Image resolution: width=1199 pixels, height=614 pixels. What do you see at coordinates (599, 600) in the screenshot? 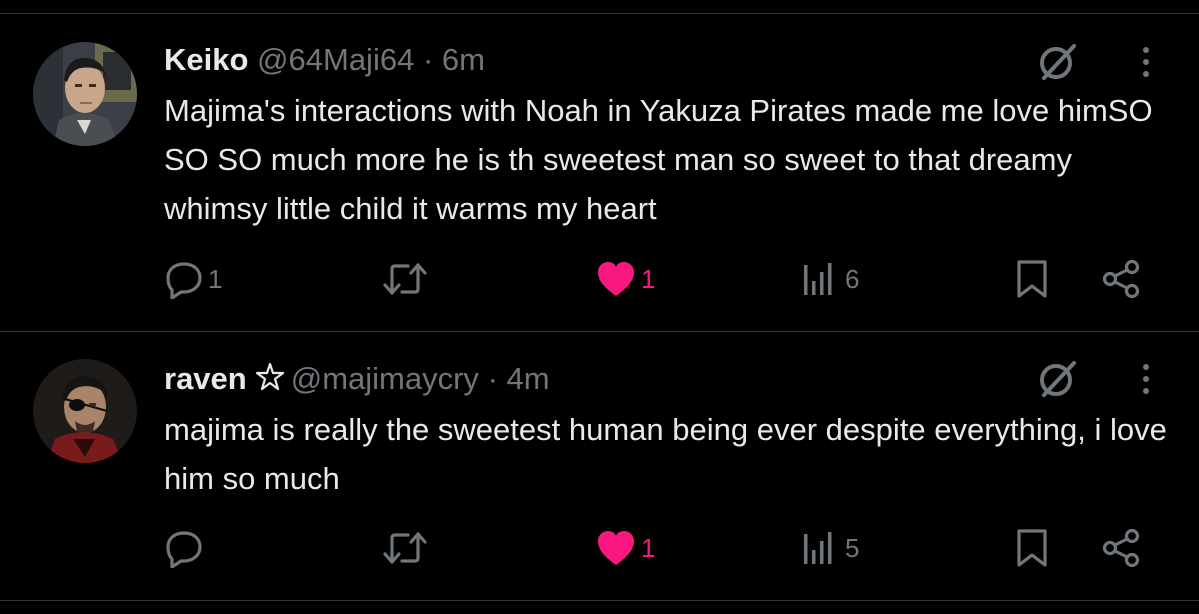
I see `bottom-divider` at bounding box center [599, 600].